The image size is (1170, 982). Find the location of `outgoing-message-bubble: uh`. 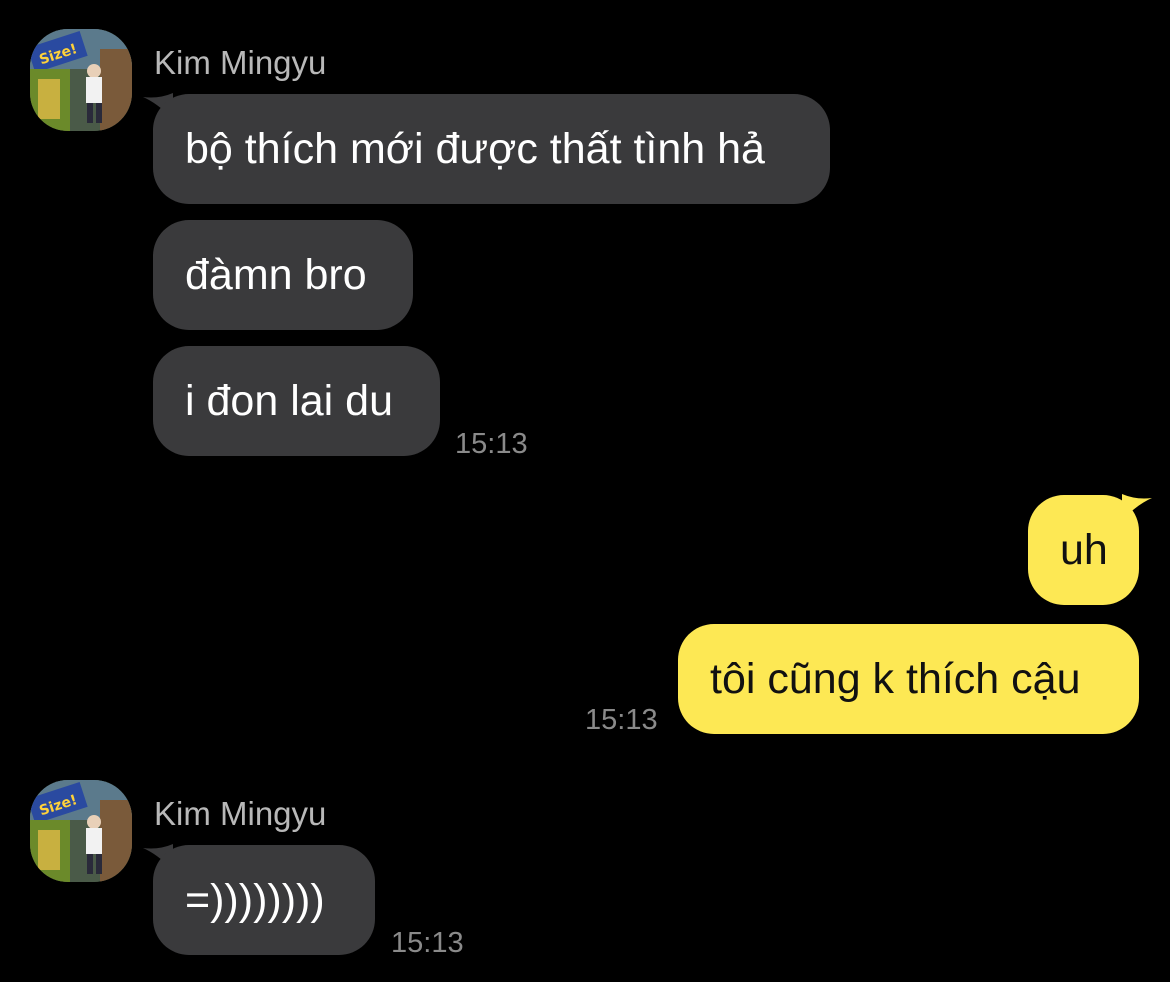

outgoing-message-bubble: uh is located at coordinates (1083, 550).